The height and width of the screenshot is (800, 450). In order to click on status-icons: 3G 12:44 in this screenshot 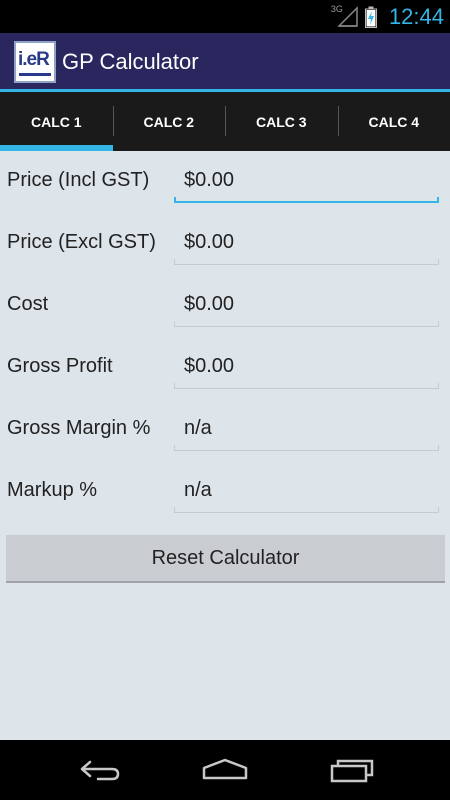, I will do `click(387, 16)`.